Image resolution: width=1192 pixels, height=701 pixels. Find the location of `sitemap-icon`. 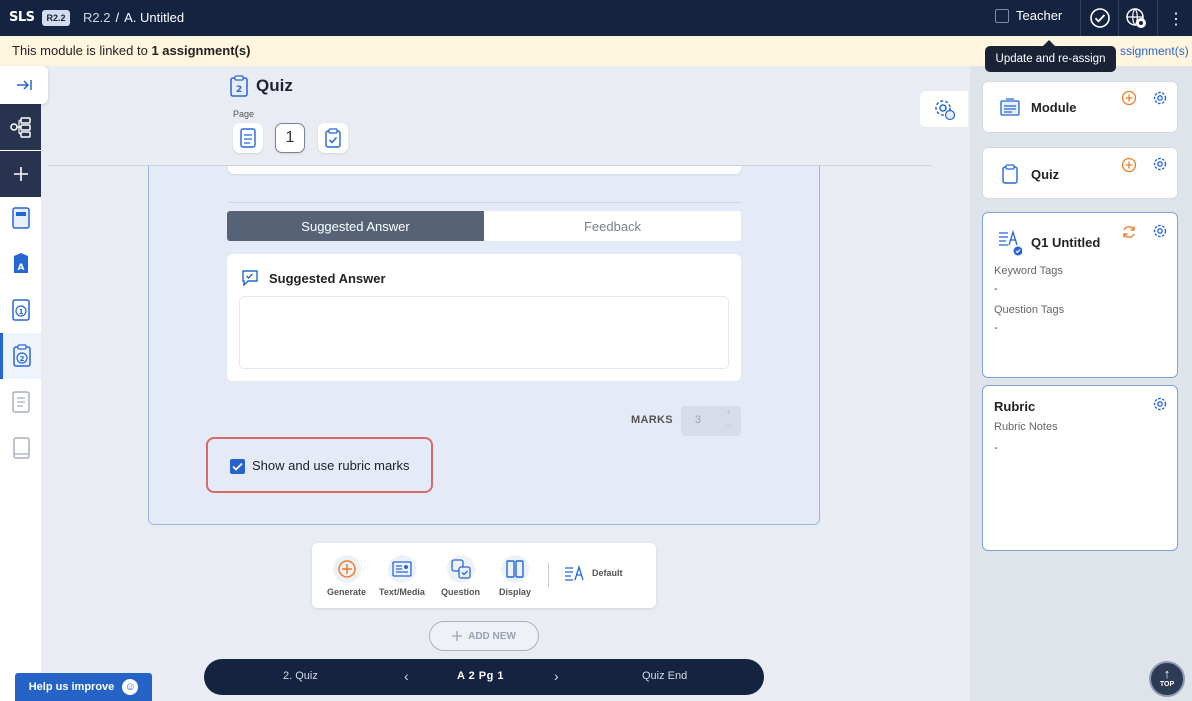

sitemap-icon is located at coordinates (20, 127).